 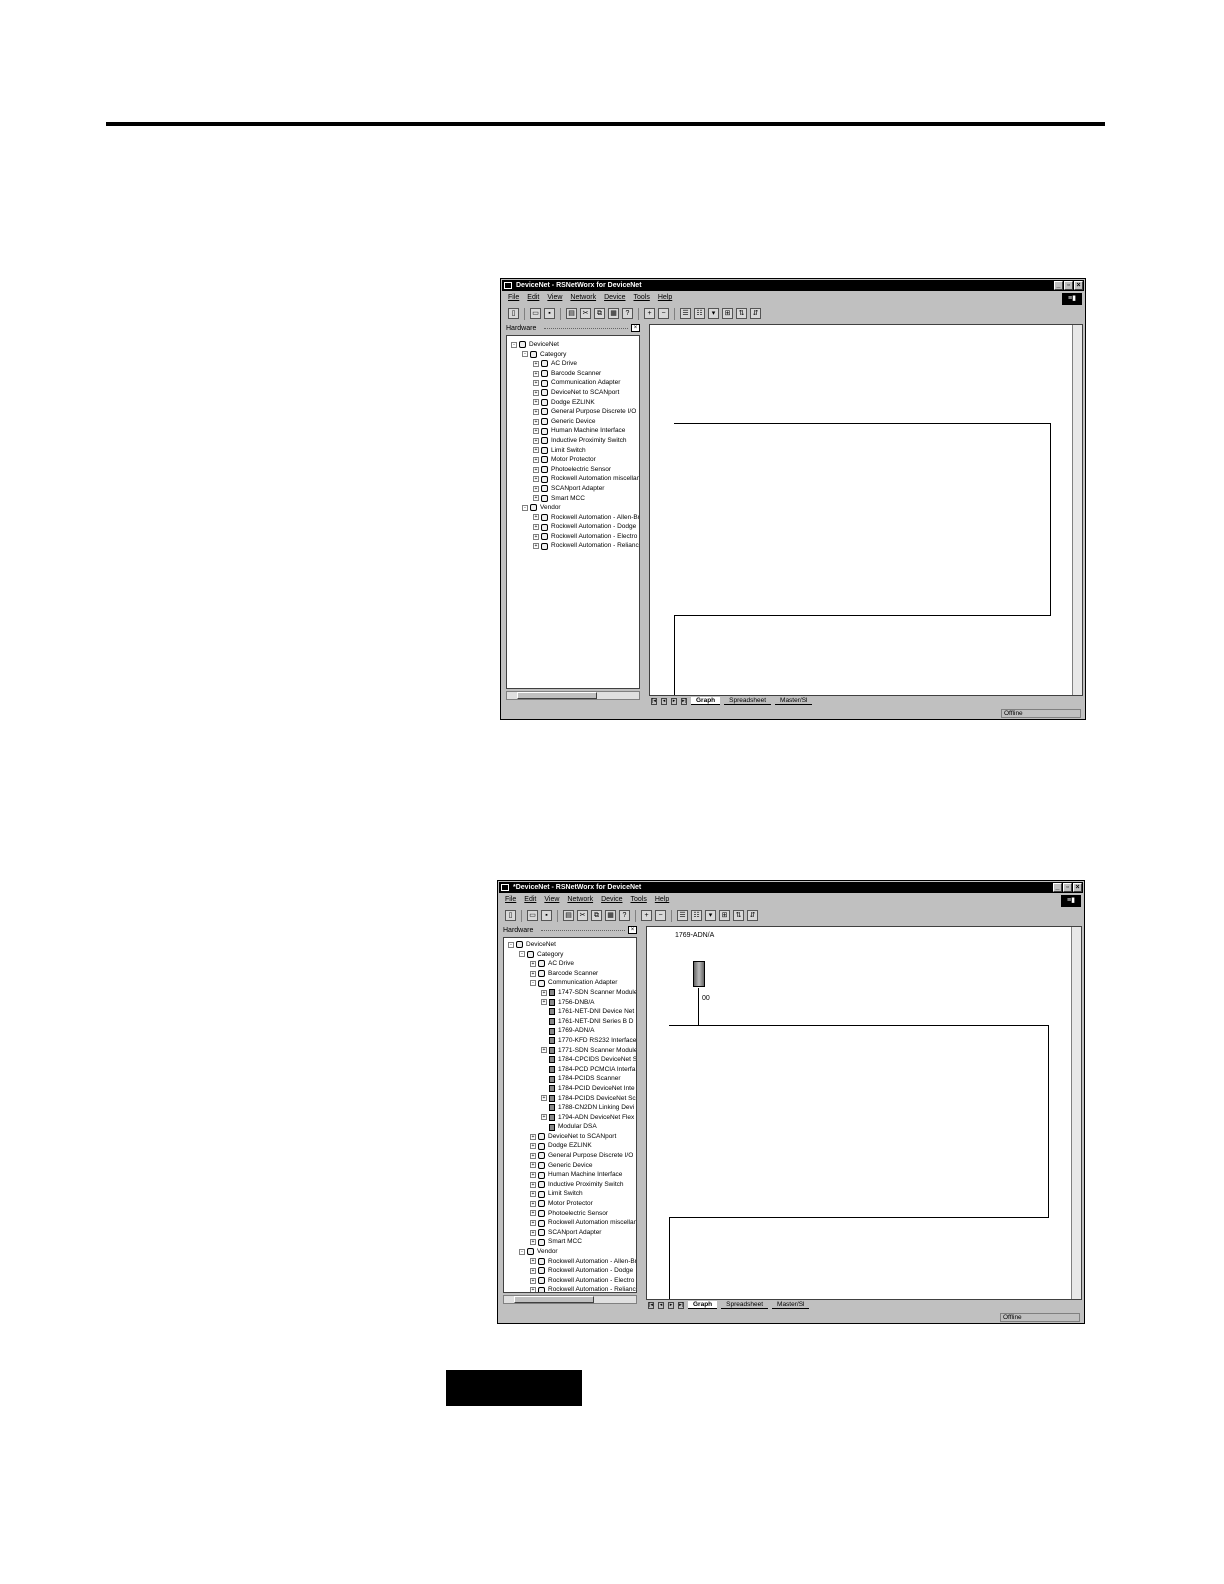 I want to click on tree-item: + Rockwell Automation - Allen-Br, so click(x=570, y=1262).